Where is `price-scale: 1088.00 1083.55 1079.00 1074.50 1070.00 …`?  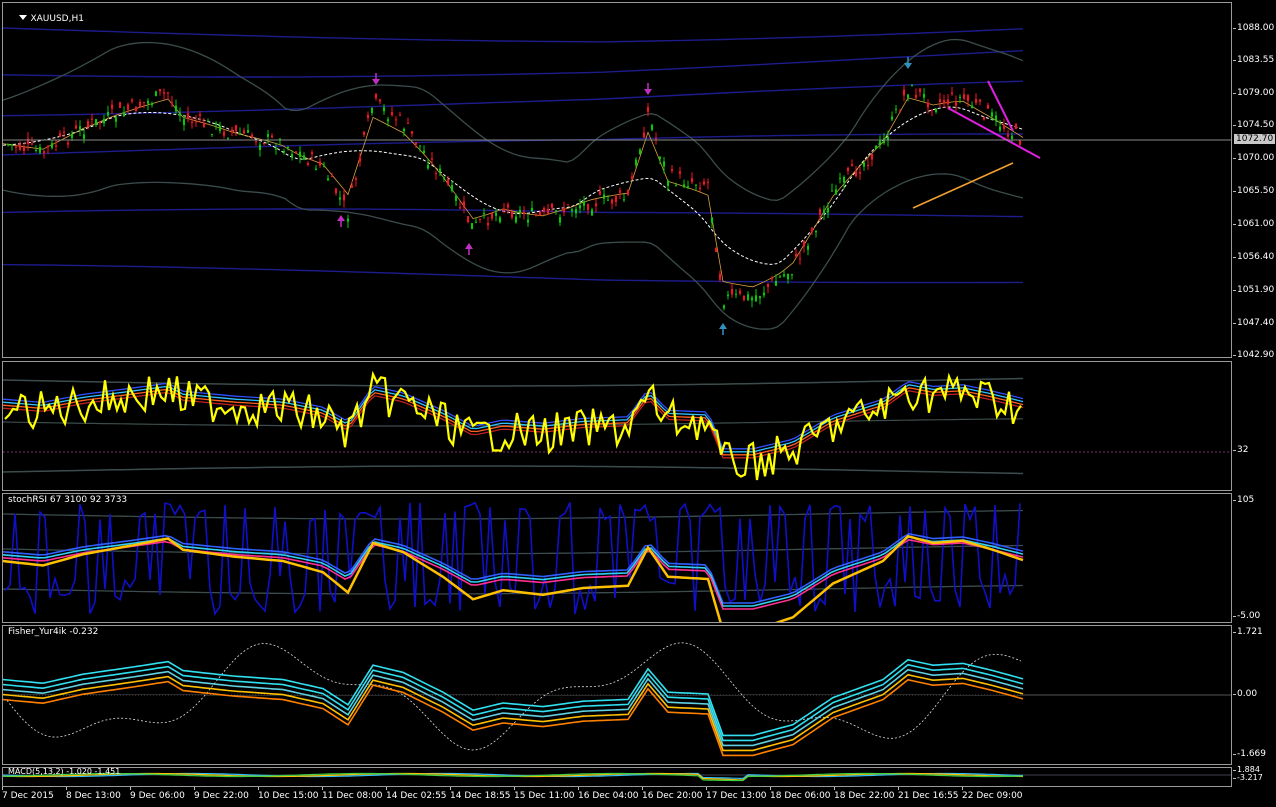 price-scale: 1088.00 1083.55 1079.00 1074.50 1070.00 … is located at coordinates (1254, 181).